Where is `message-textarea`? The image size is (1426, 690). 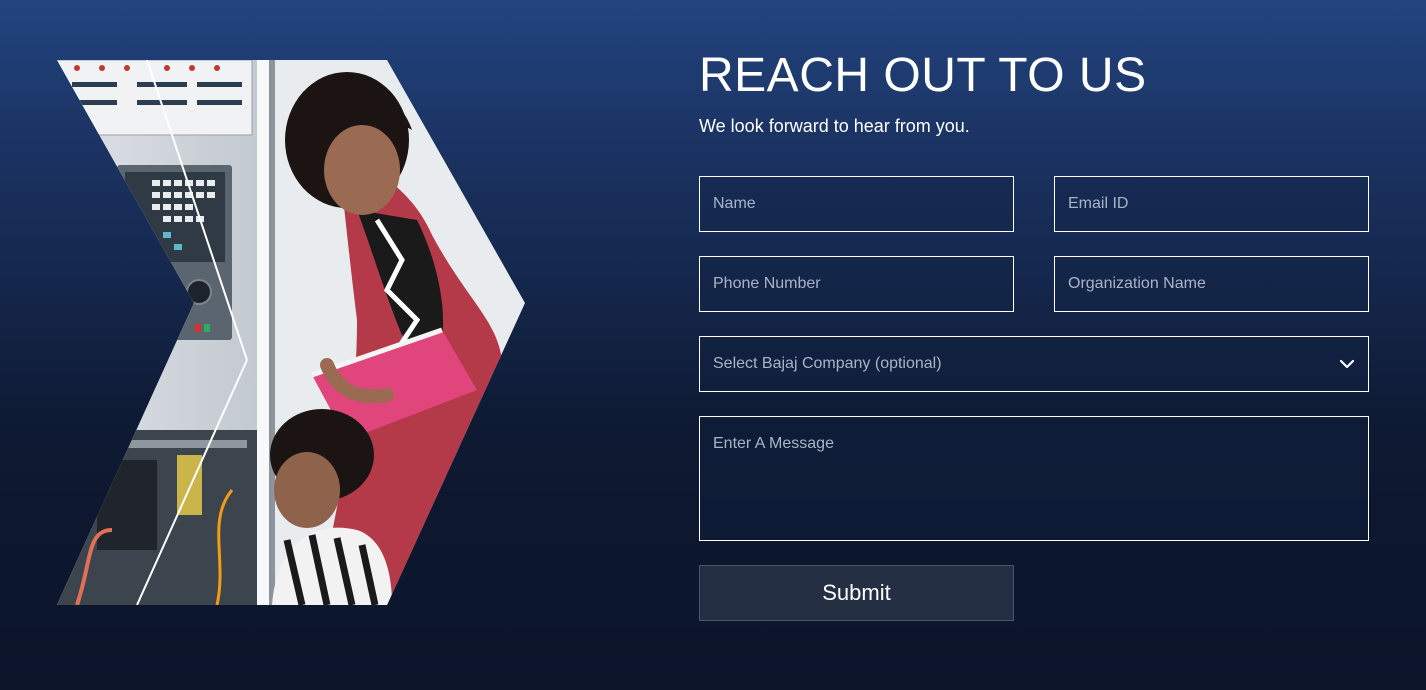
message-textarea is located at coordinates (1034, 478).